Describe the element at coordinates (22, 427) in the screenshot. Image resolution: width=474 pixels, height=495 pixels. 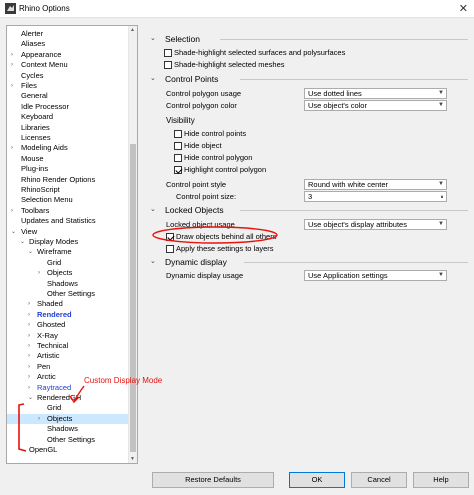
I see `annotation-bracket` at that location.